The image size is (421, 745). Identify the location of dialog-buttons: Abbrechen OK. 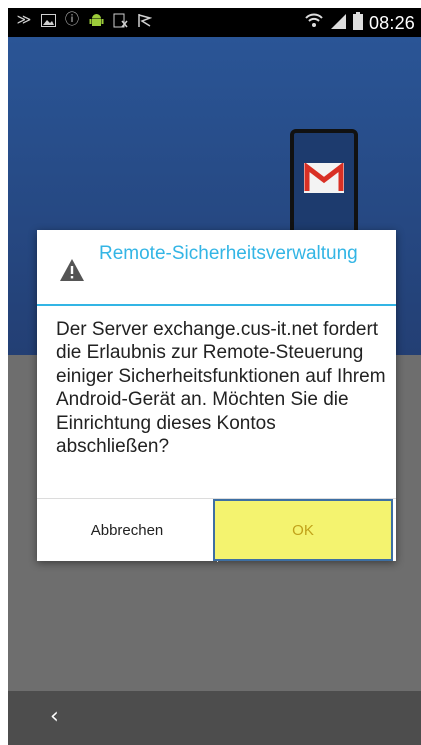
(216, 530).